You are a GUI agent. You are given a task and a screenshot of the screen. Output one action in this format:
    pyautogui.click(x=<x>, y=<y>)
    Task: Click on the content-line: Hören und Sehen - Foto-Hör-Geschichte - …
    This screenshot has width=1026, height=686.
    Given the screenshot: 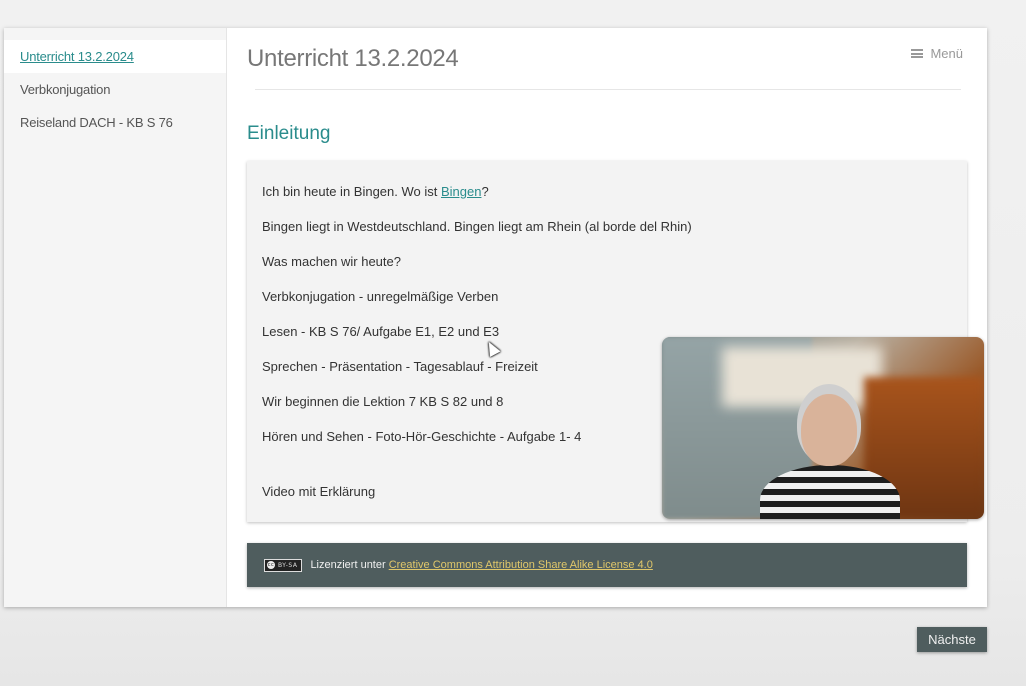 What is the action you would take?
    pyautogui.click(x=422, y=436)
    